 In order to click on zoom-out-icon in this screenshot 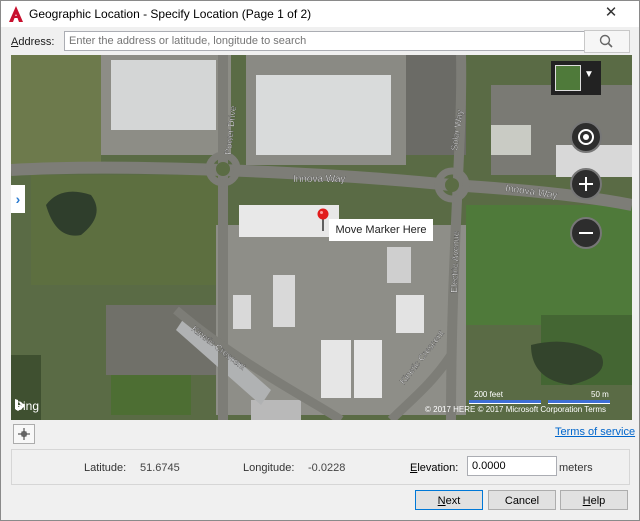, I will do `click(586, 233)`.